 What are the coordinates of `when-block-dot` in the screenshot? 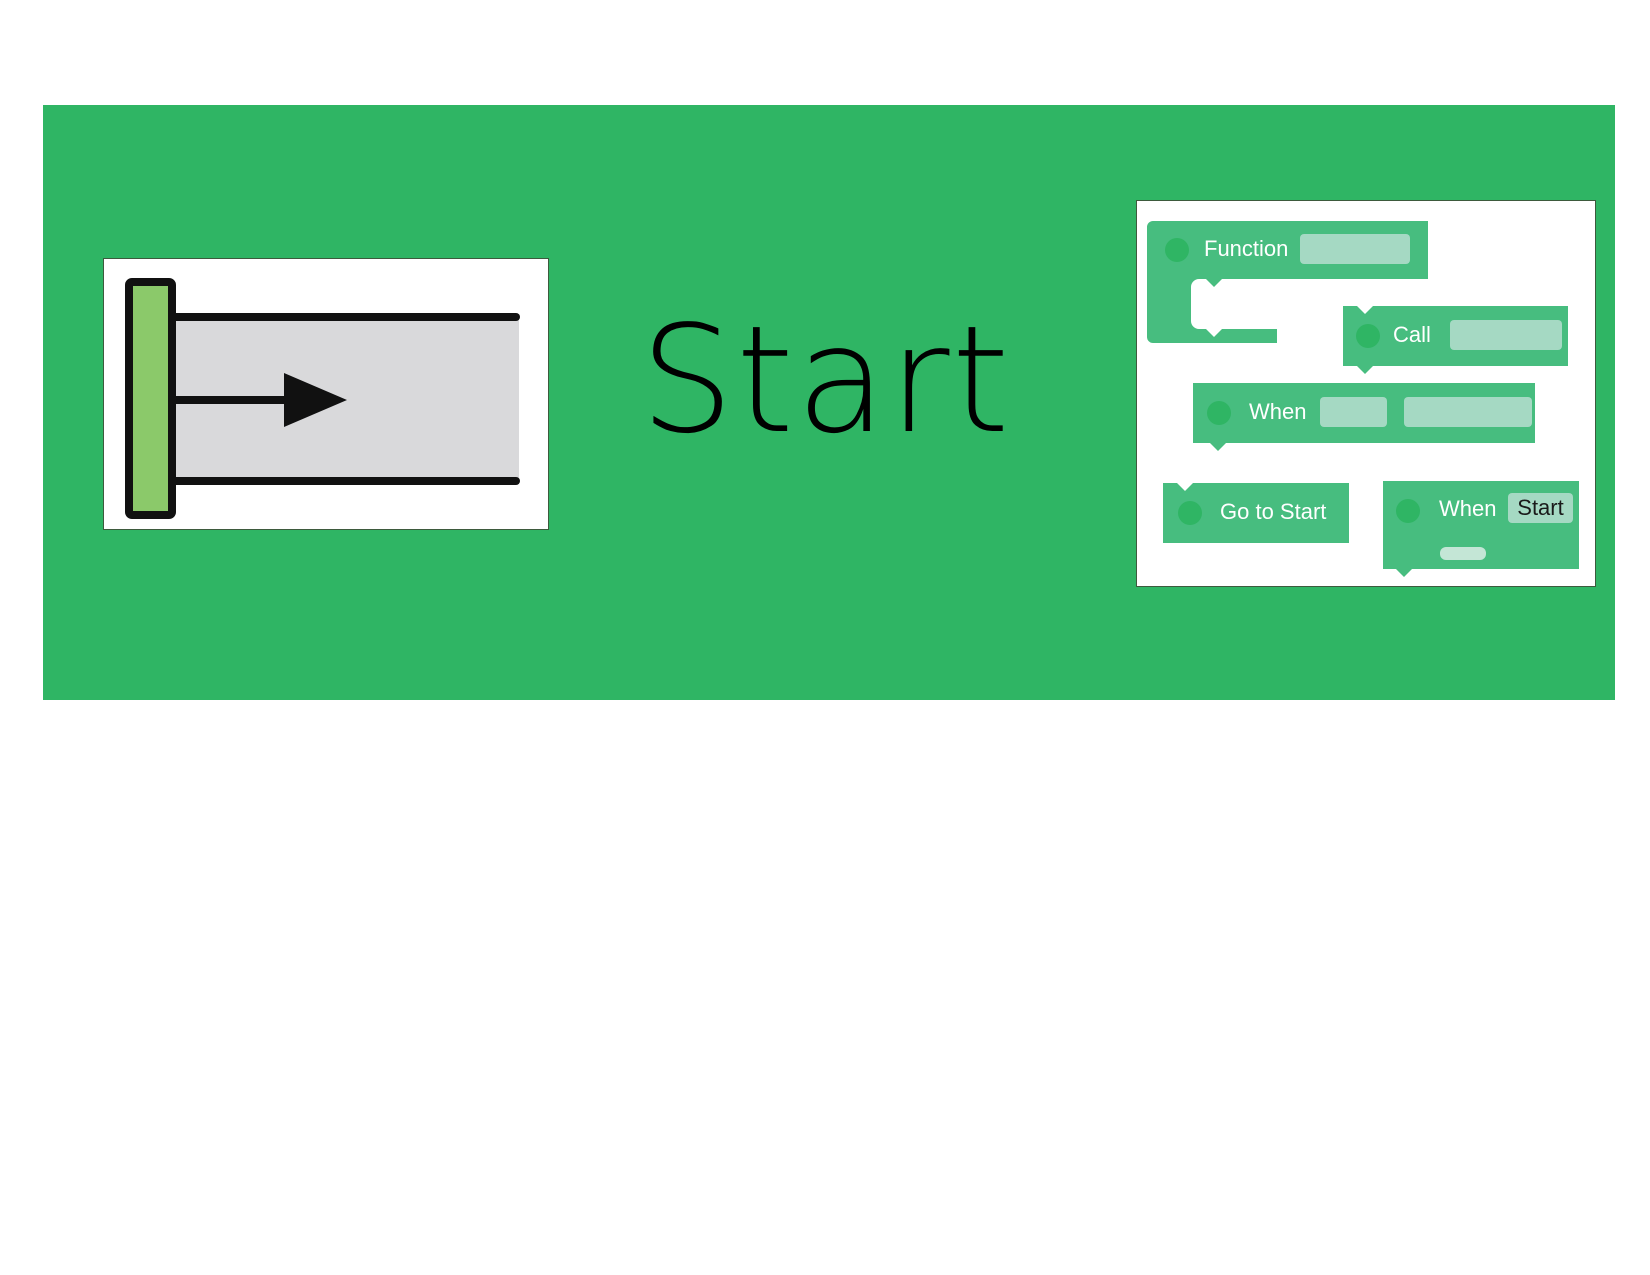 It's located at (1219, 413).